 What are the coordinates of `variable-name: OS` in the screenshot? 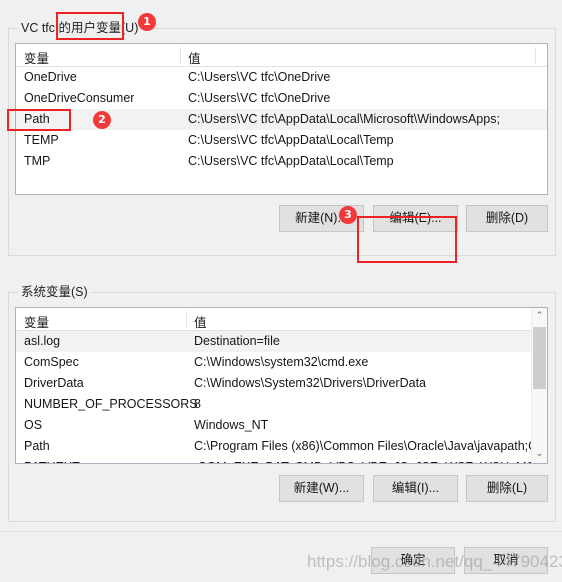 It's located at (33, 425).